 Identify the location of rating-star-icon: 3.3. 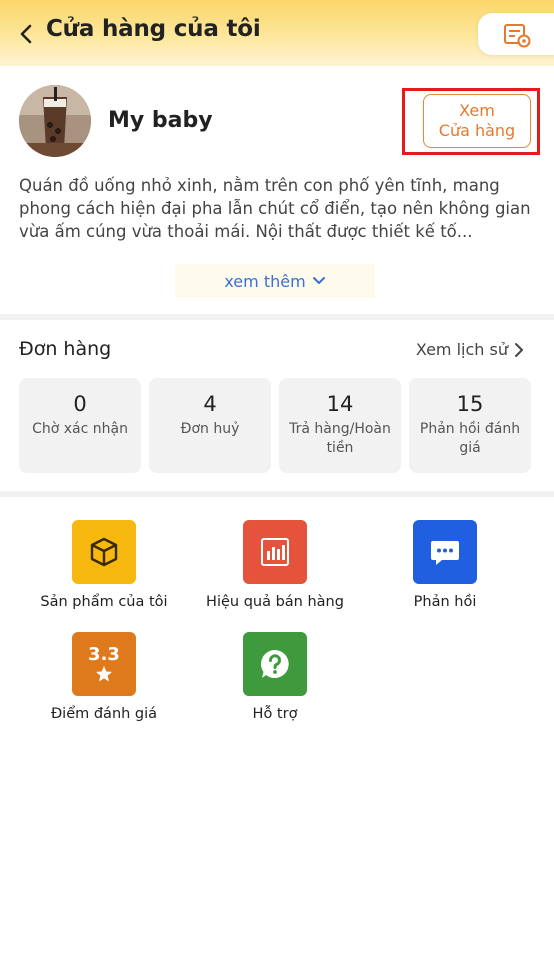
(104, 664).